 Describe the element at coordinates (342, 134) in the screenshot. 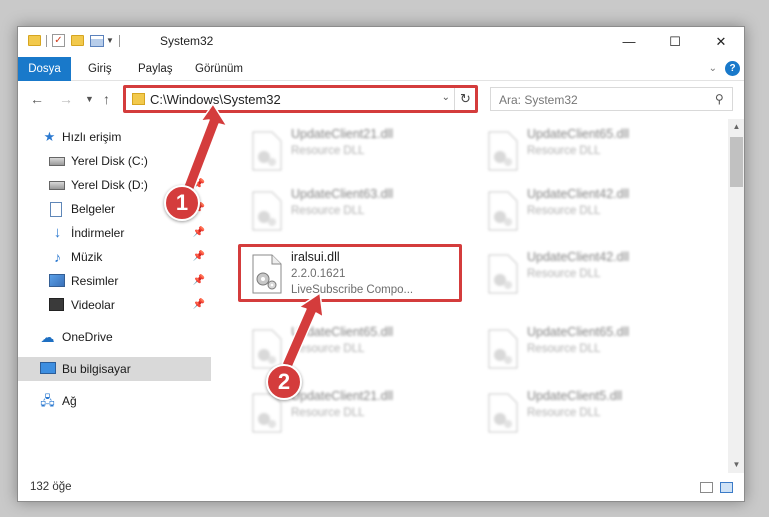

I see `file-name: UpdateClient21.dll` at that location.